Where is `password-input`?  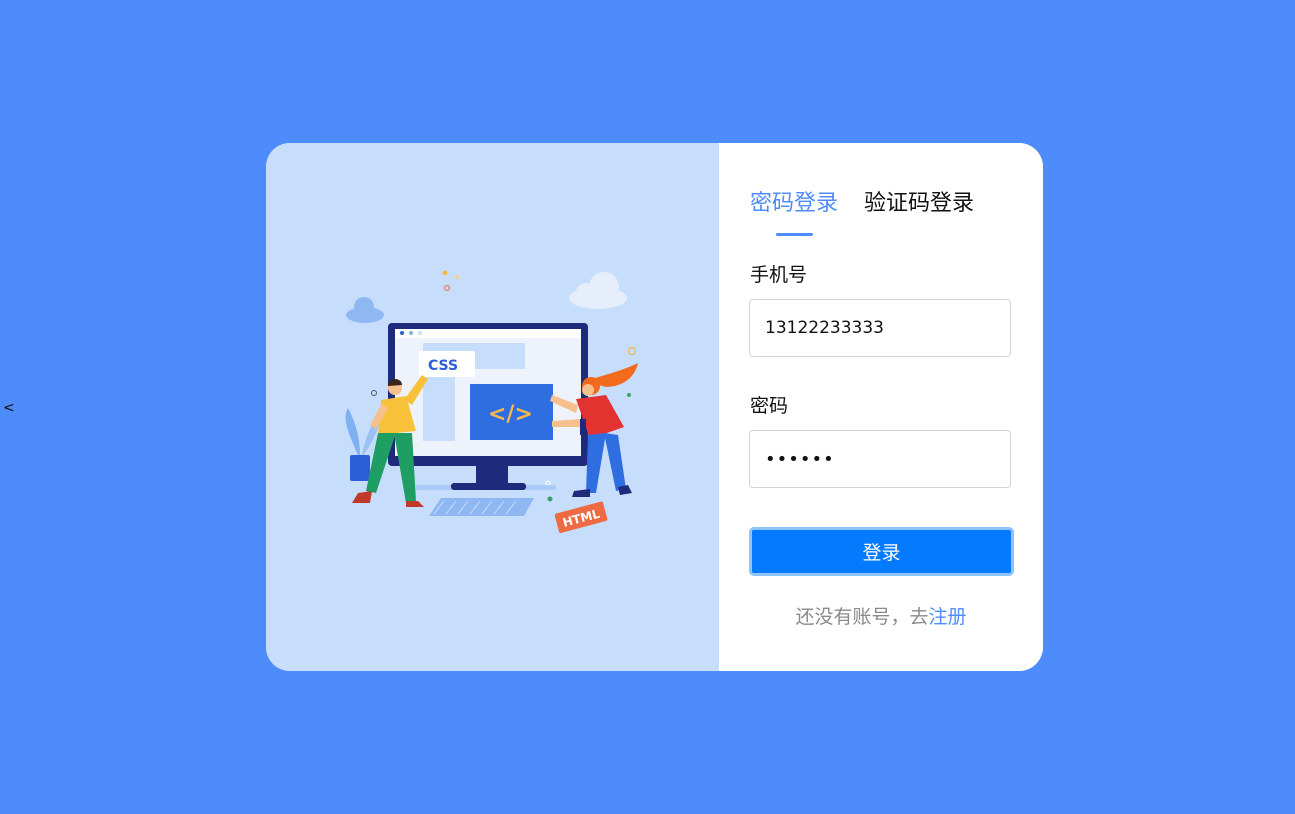 password-input is located at coordinates (880, 459).